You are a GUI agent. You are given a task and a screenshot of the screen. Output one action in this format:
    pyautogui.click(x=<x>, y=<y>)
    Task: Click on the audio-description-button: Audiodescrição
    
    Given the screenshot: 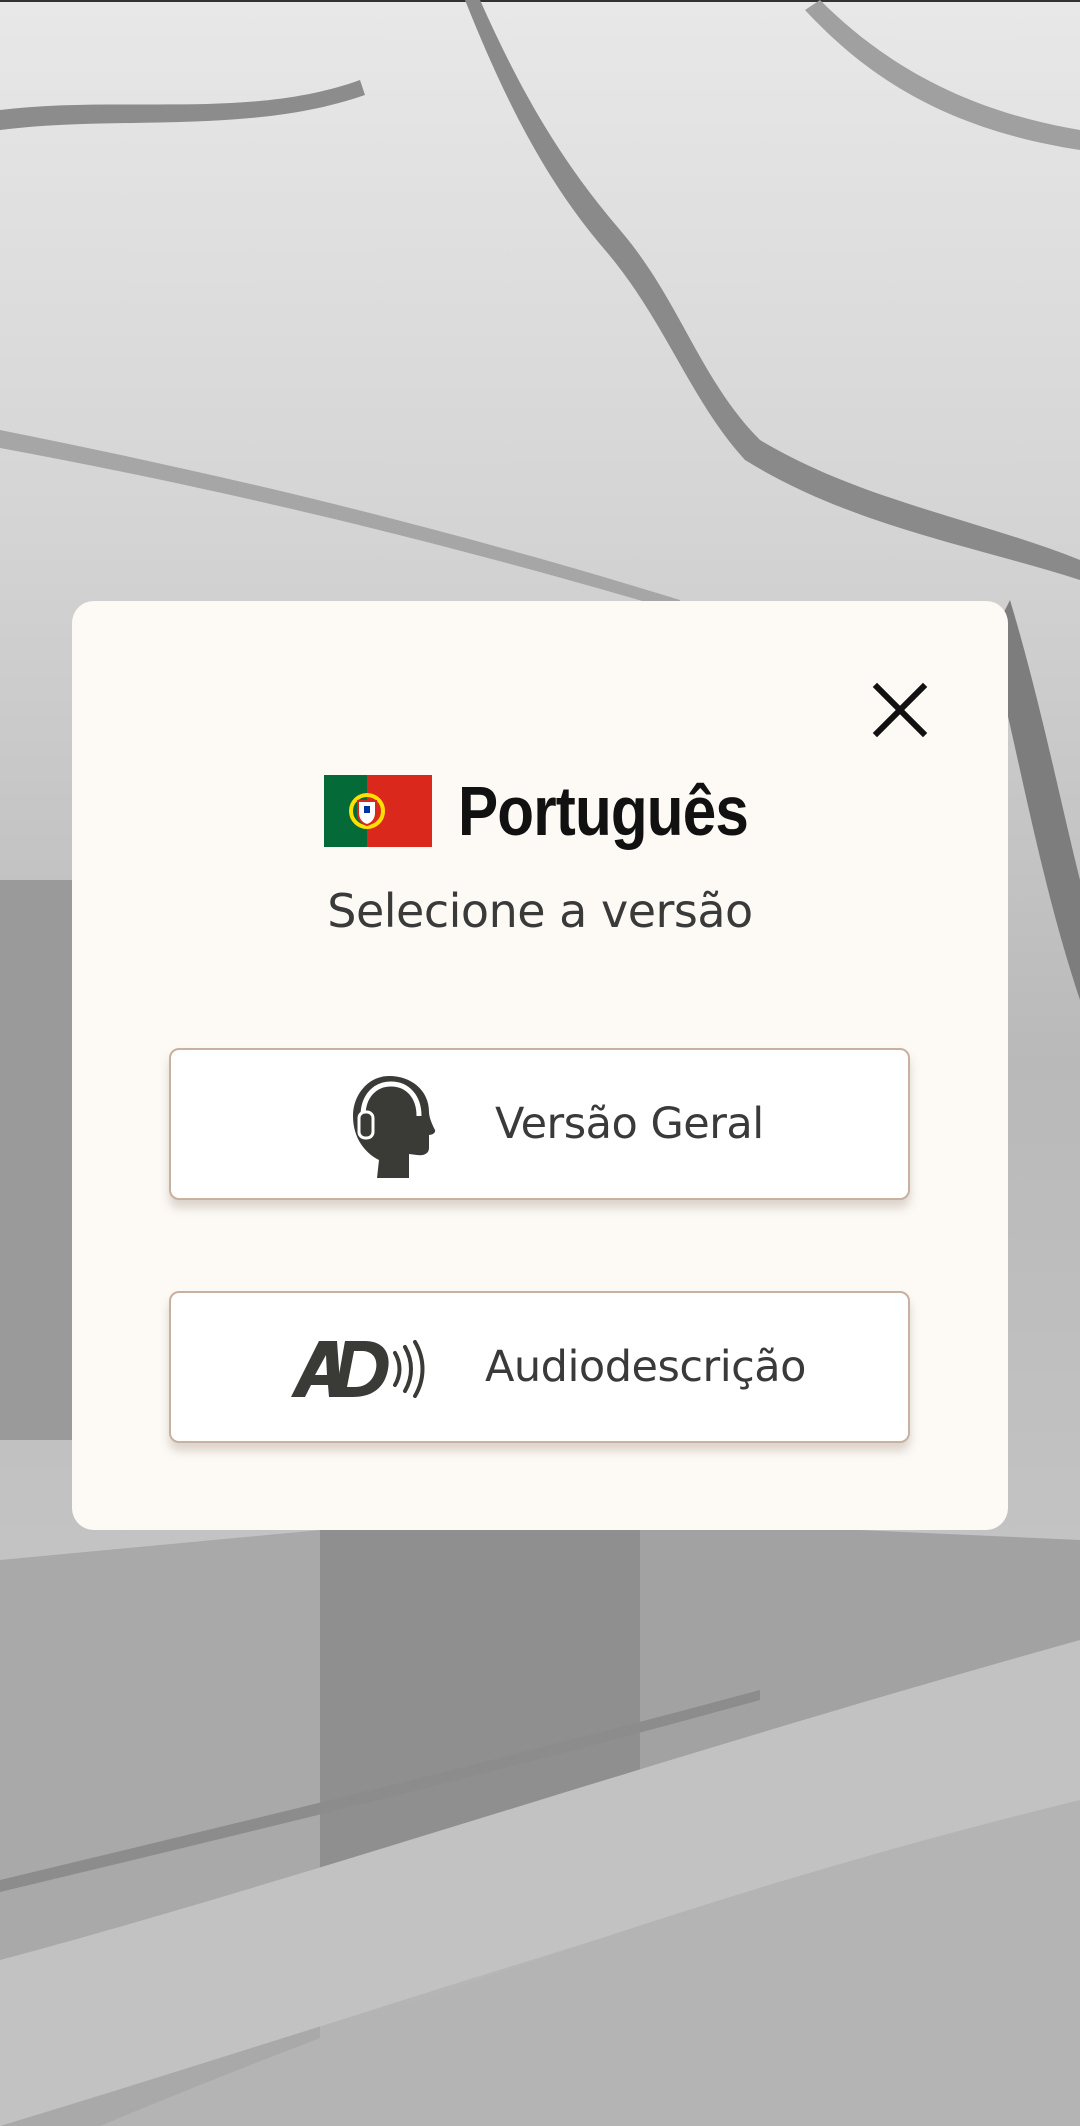 What is the action you would take?
    pyautogui.click(x=539, y=1367)
    